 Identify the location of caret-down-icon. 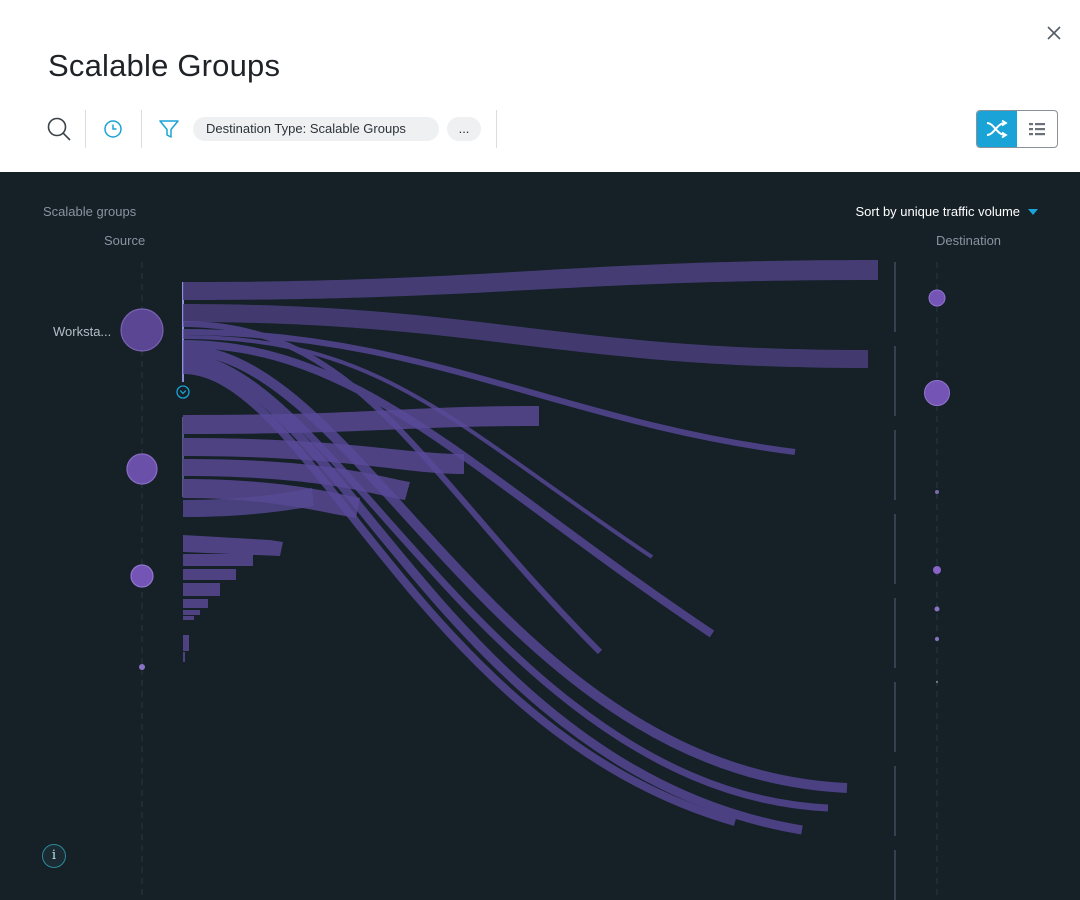
(1033, 211).